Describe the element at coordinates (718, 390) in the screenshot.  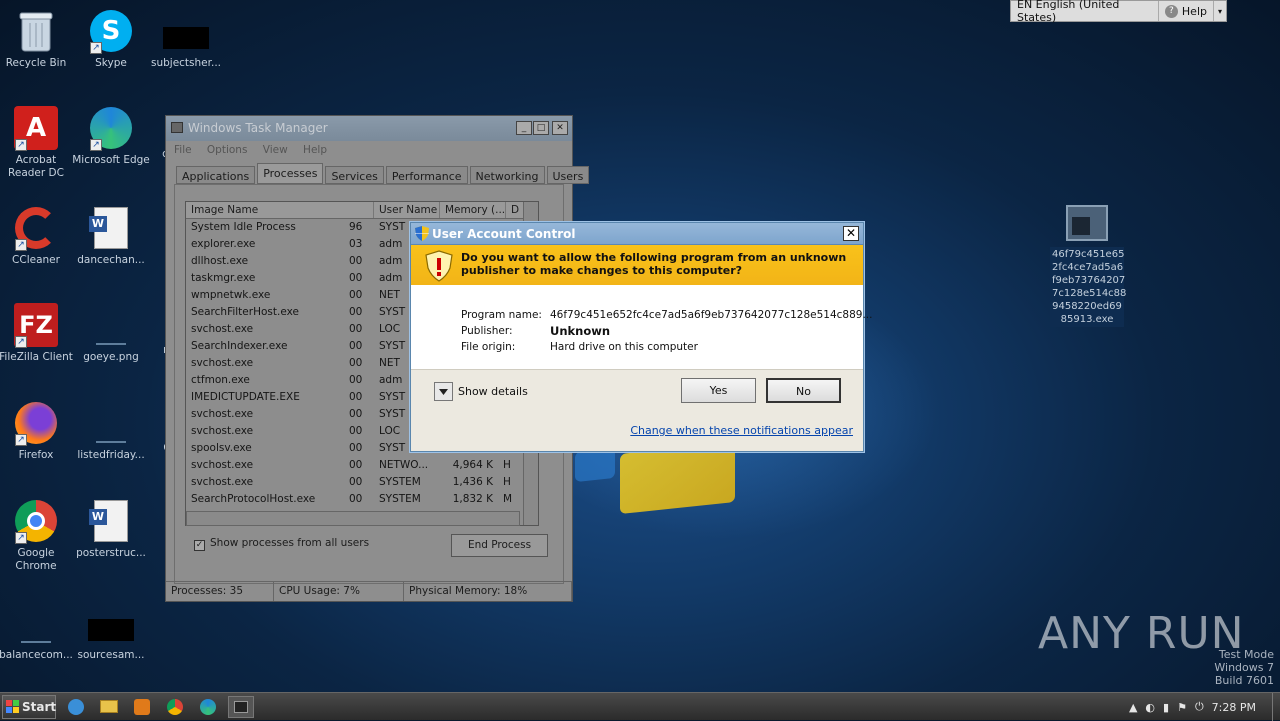
I see `yes-button: Yes` at that location.